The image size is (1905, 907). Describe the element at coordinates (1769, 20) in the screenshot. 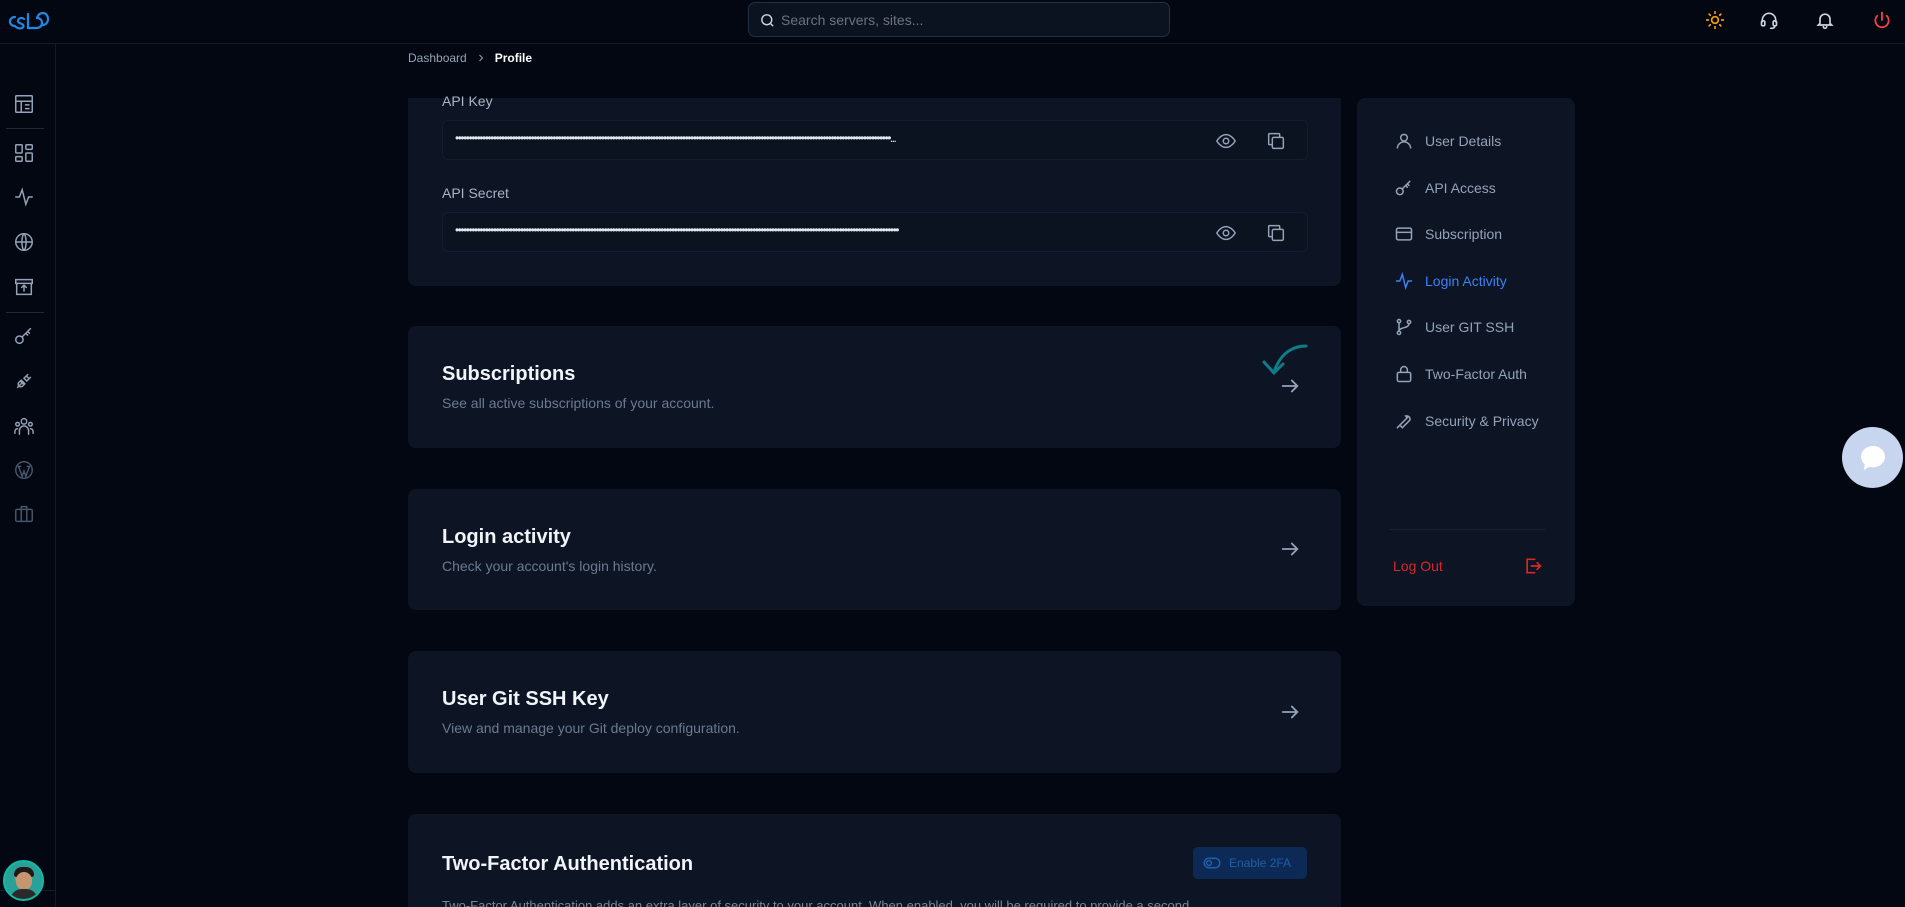

I see `headset-icon` at that location.